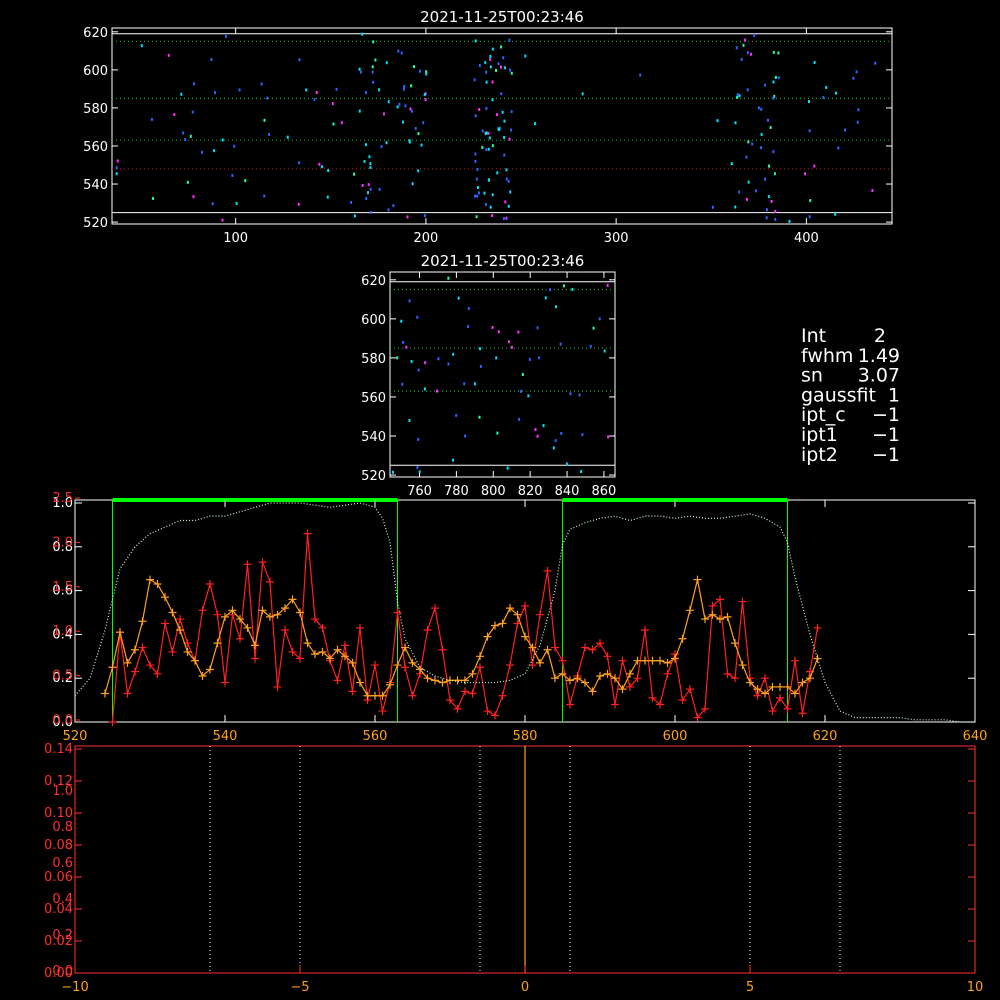  Describe the element at coordinates (819, 435) in the screenshot. I see `info-label-5: ipt1` at that location.